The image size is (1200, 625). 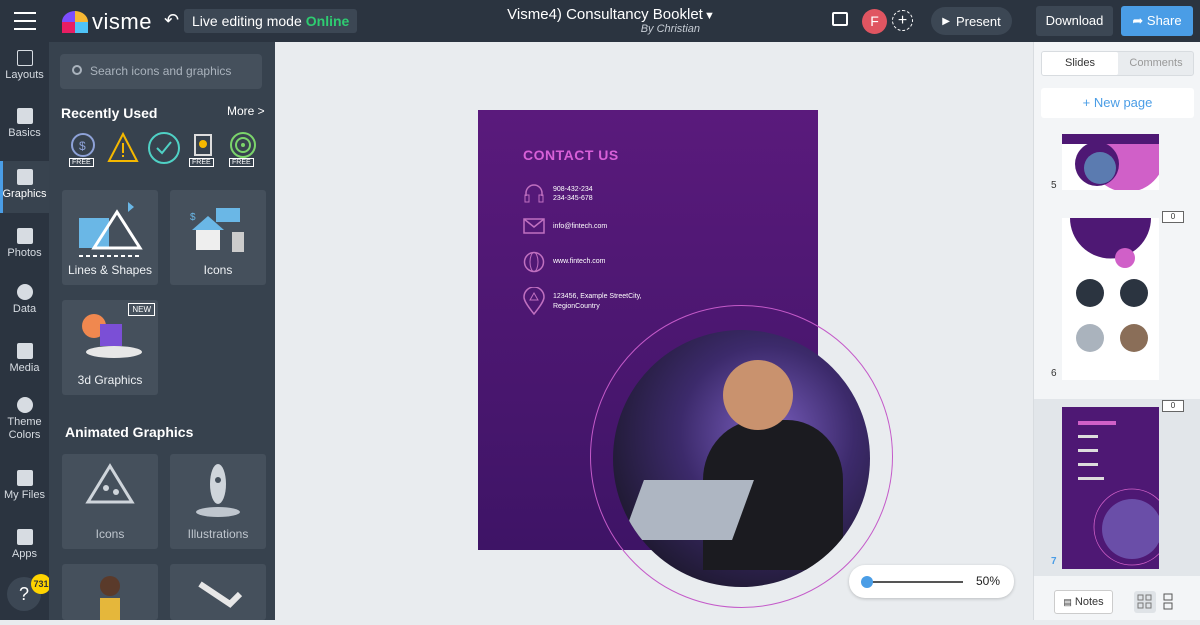 What do you see at coordinates (597, 297) in the screenshot?
I see `address-line-1: 123456, Example StreetCity,` at bounding box center [597, 297].